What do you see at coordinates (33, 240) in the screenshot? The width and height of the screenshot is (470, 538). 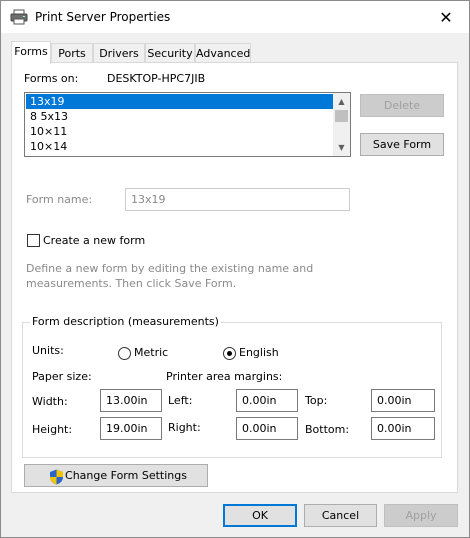 I see `create-new-form-checkbox` at bounding box center [33, 240].